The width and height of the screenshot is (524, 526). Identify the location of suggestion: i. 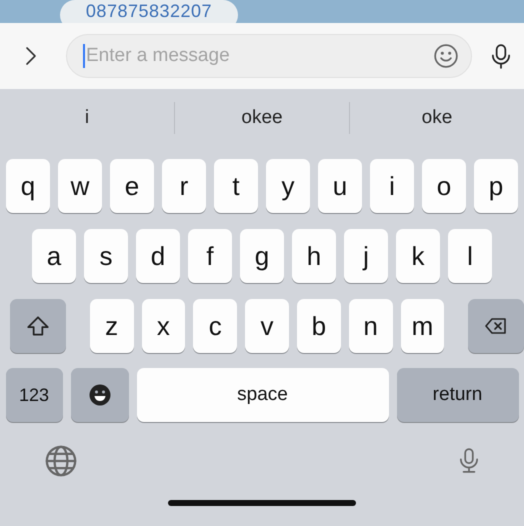
(87, 118).